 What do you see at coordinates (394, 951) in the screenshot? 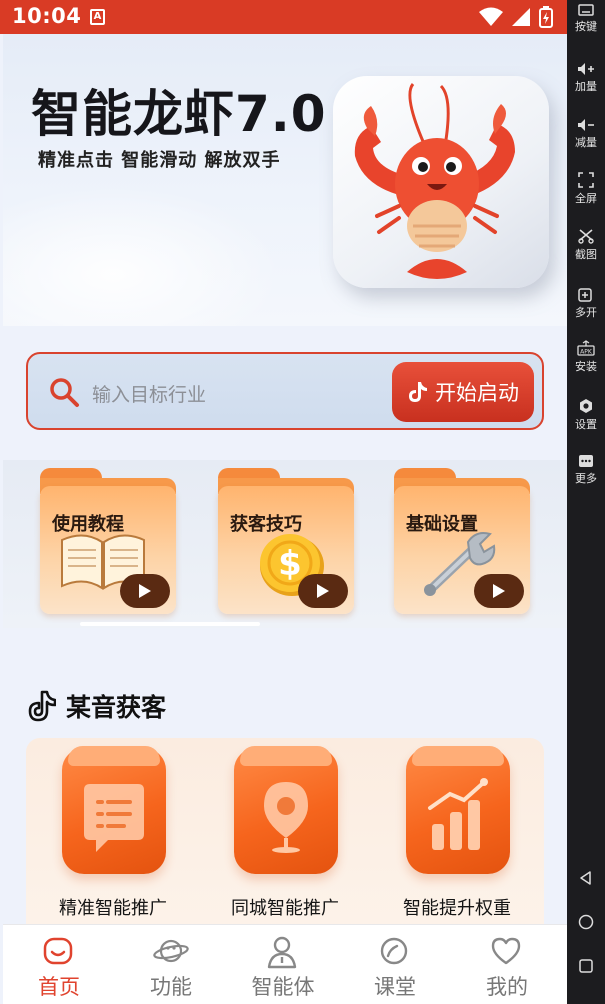
I see `classroom-icon` at bounding box center [394, 951].